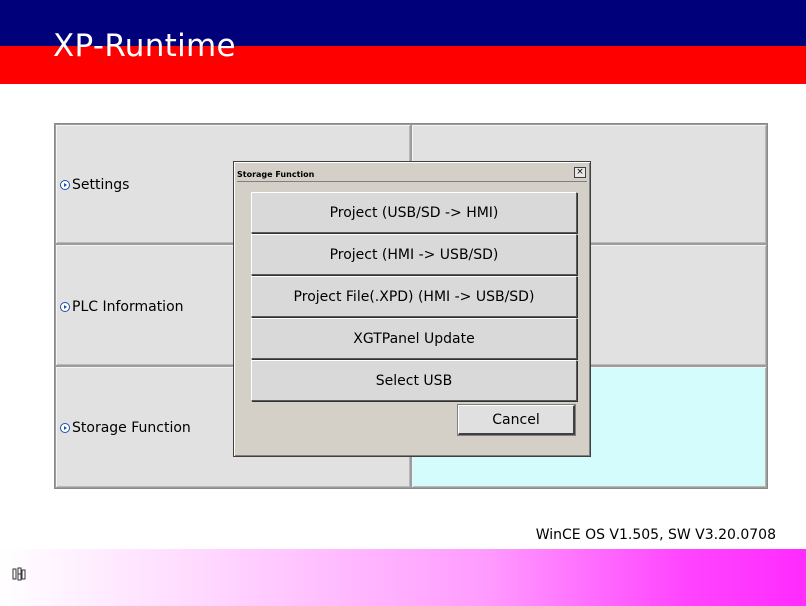  What do you see at coordinates (403, 577) in the screenshot?
I see `footer-taskbar` at bounding box center [403, 577].